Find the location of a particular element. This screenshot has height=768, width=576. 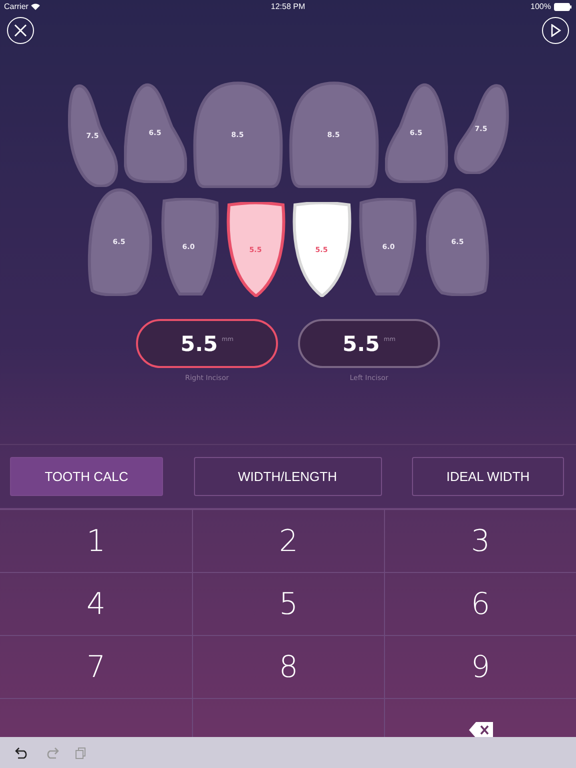

battery-icon is located at coordinates (563, 6).